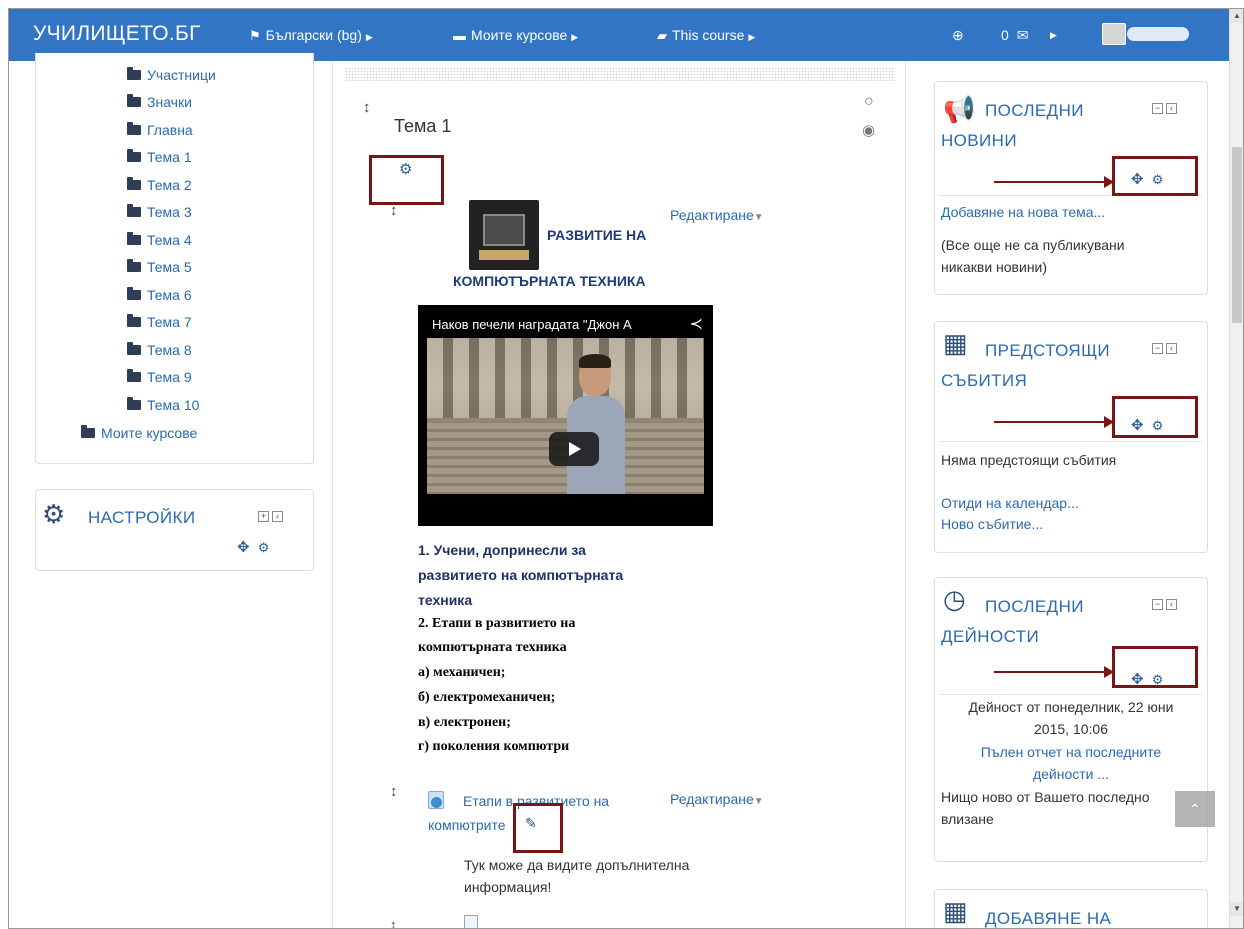 The width and height of the screenshot is (1244, 929). I want to click on tree-item-label: Тема 2, so click(169, 185).